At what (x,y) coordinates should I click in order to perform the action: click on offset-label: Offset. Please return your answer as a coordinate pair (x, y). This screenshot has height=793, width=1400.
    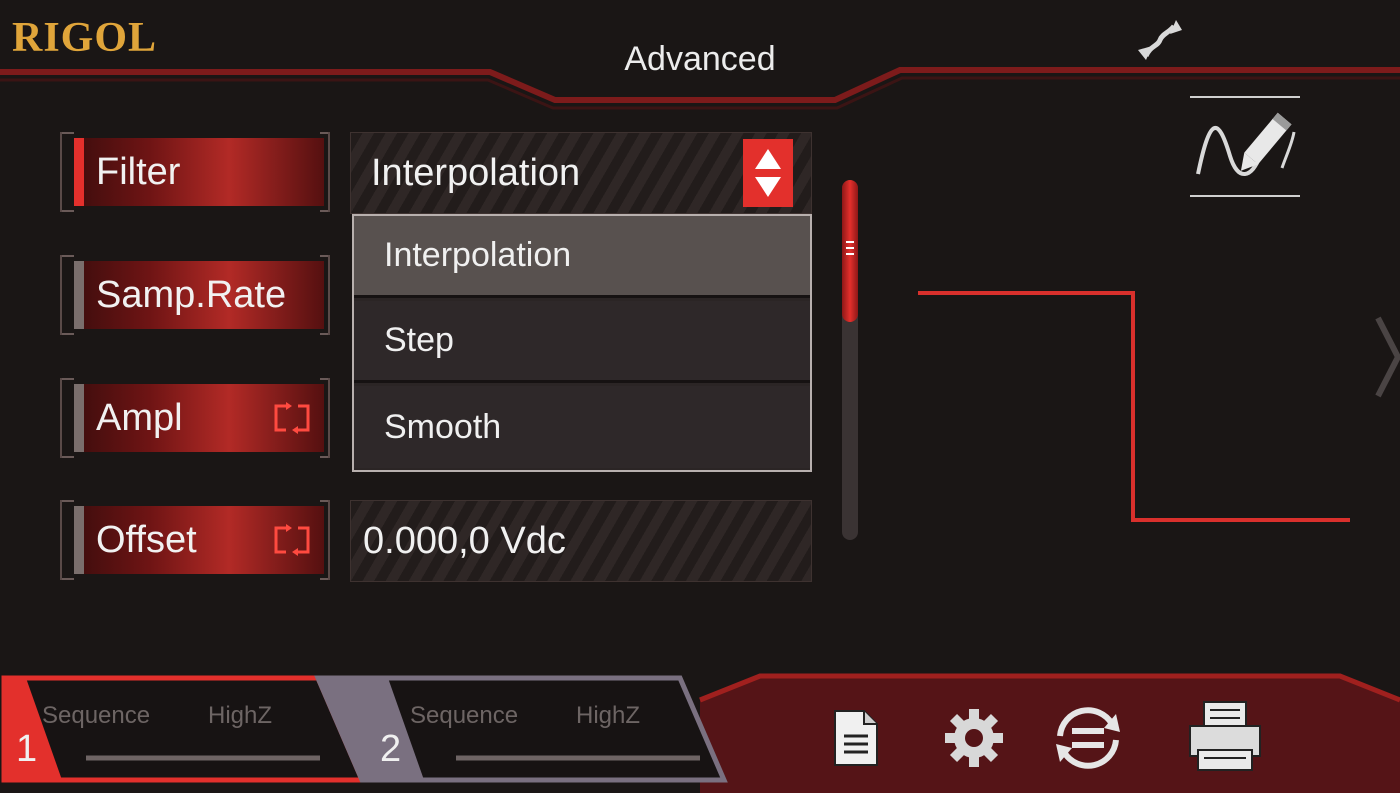
    Looking at the image, I should click on (146, 539).